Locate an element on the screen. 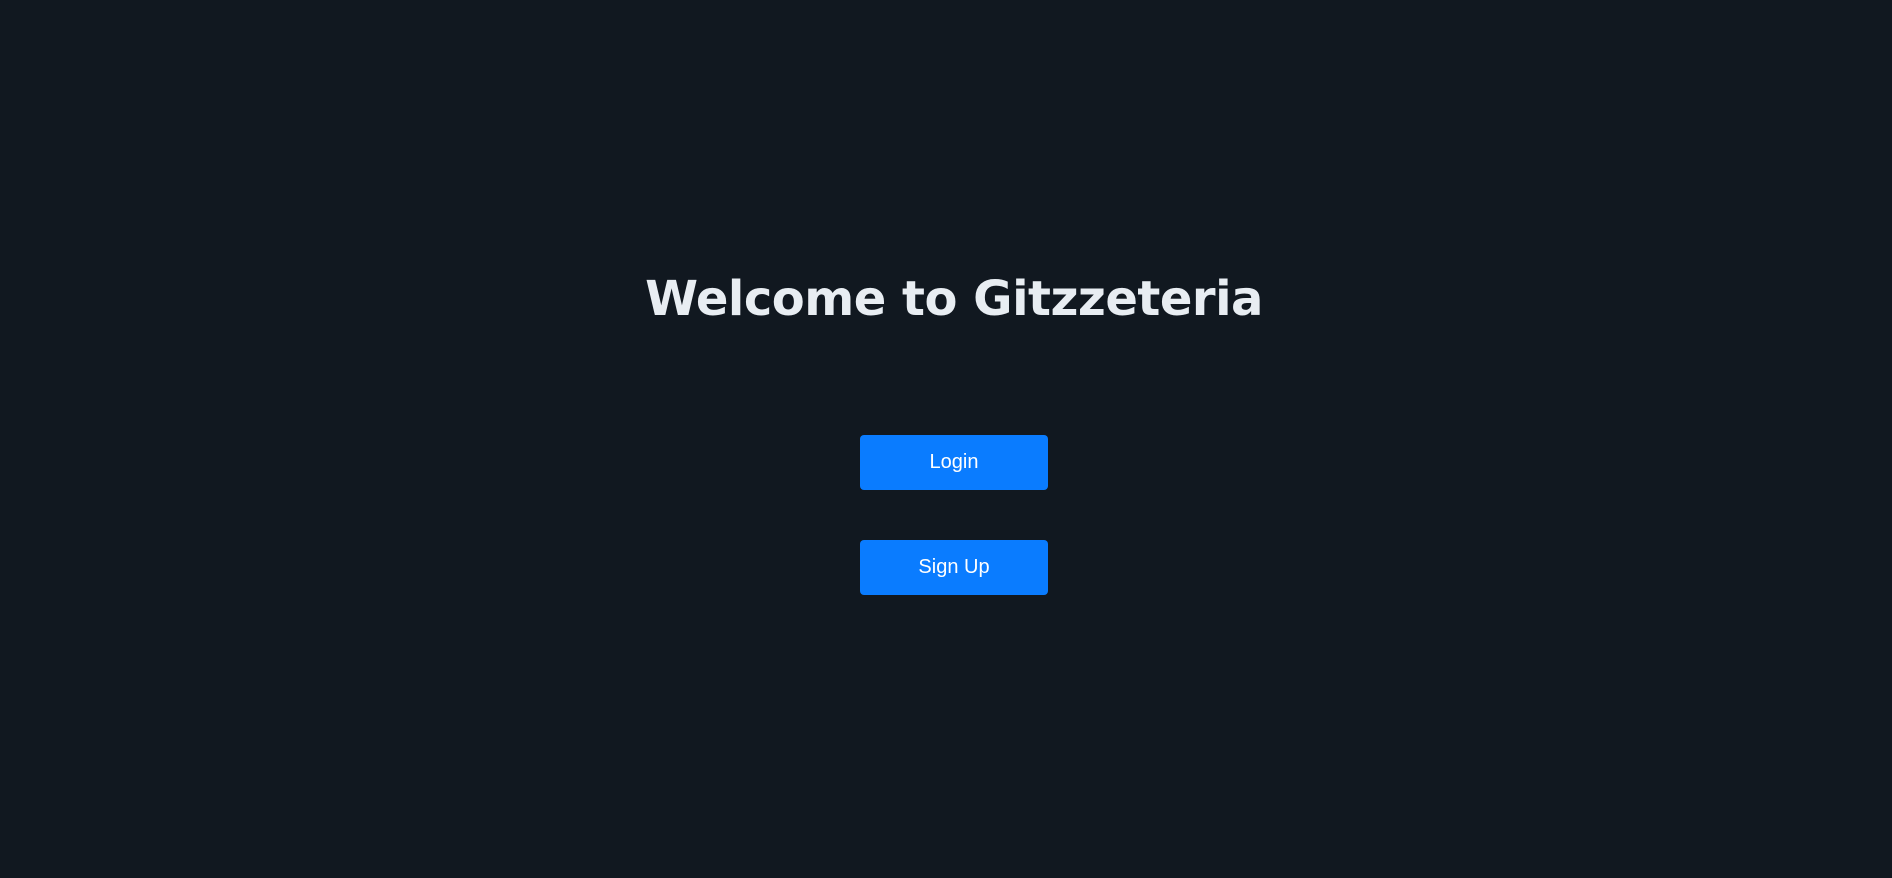 The image size is (1892, 878). page-title: Welcome to Gitzzeteria is located at coordinates (954, 299).